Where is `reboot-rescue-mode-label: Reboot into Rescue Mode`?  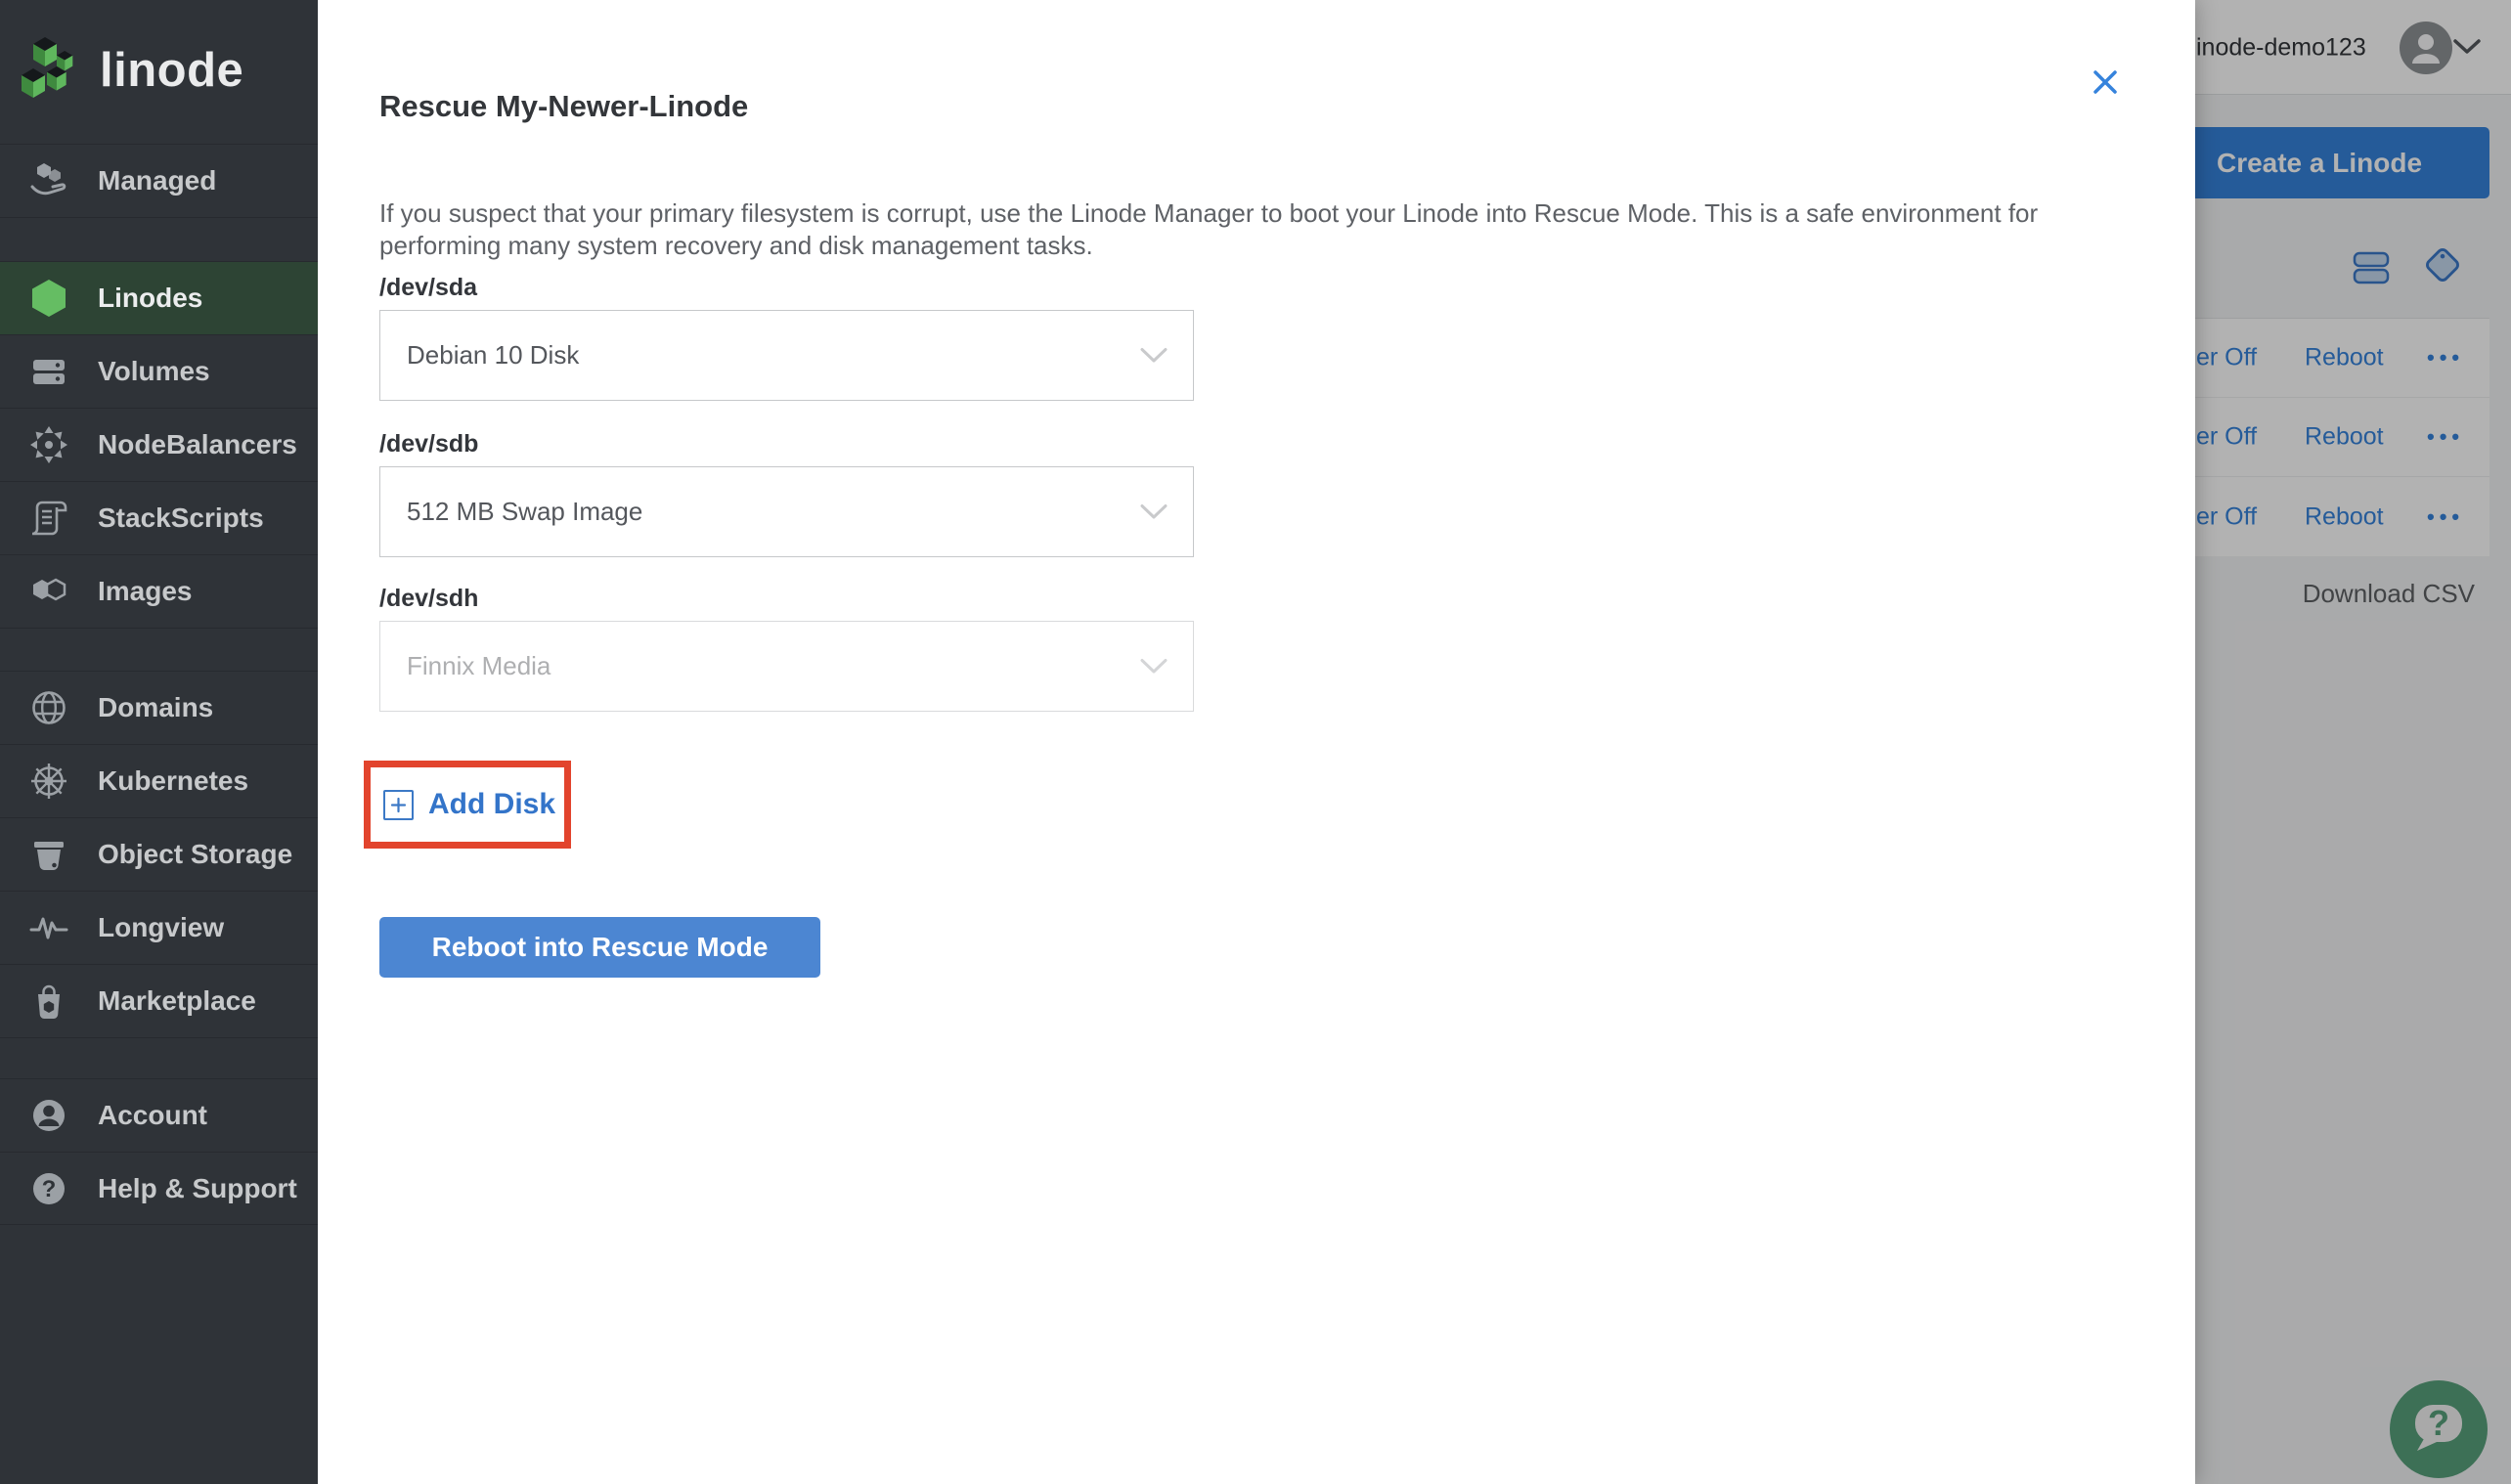
reboot-rescue-mode-label: Reboot into Rescue Mode is located at coordinates (600, 947).